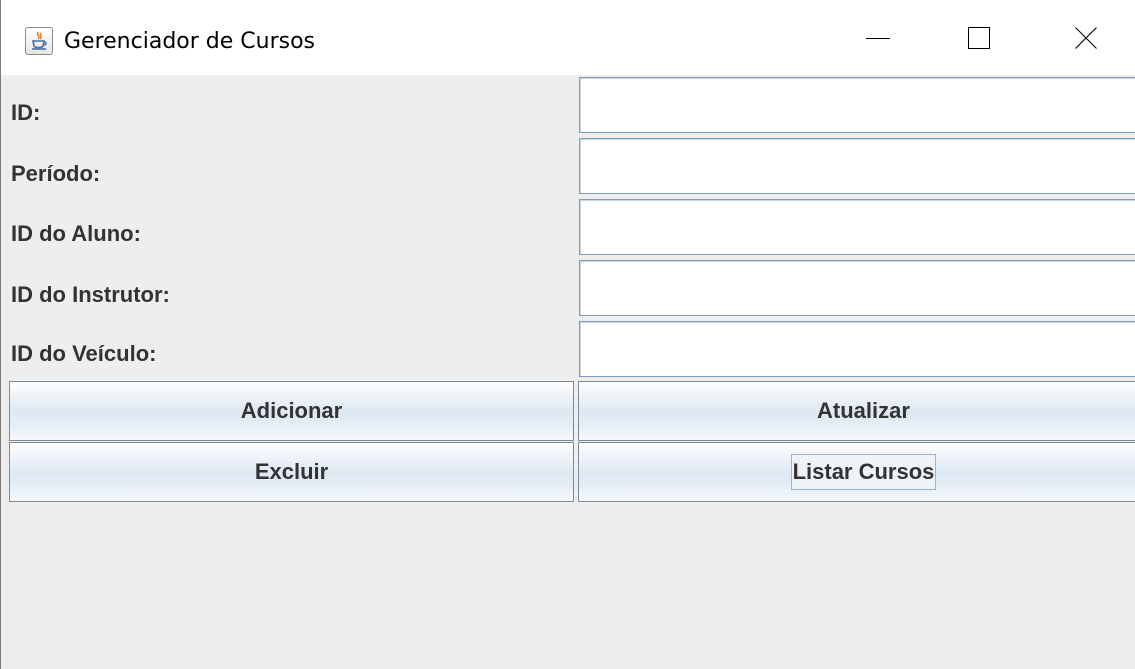 The image size is (1135, 669). Describe the element at coordinates (76, 233) in the screenshot. I see `aluno-id-label: ID do Aluno:` at that location.